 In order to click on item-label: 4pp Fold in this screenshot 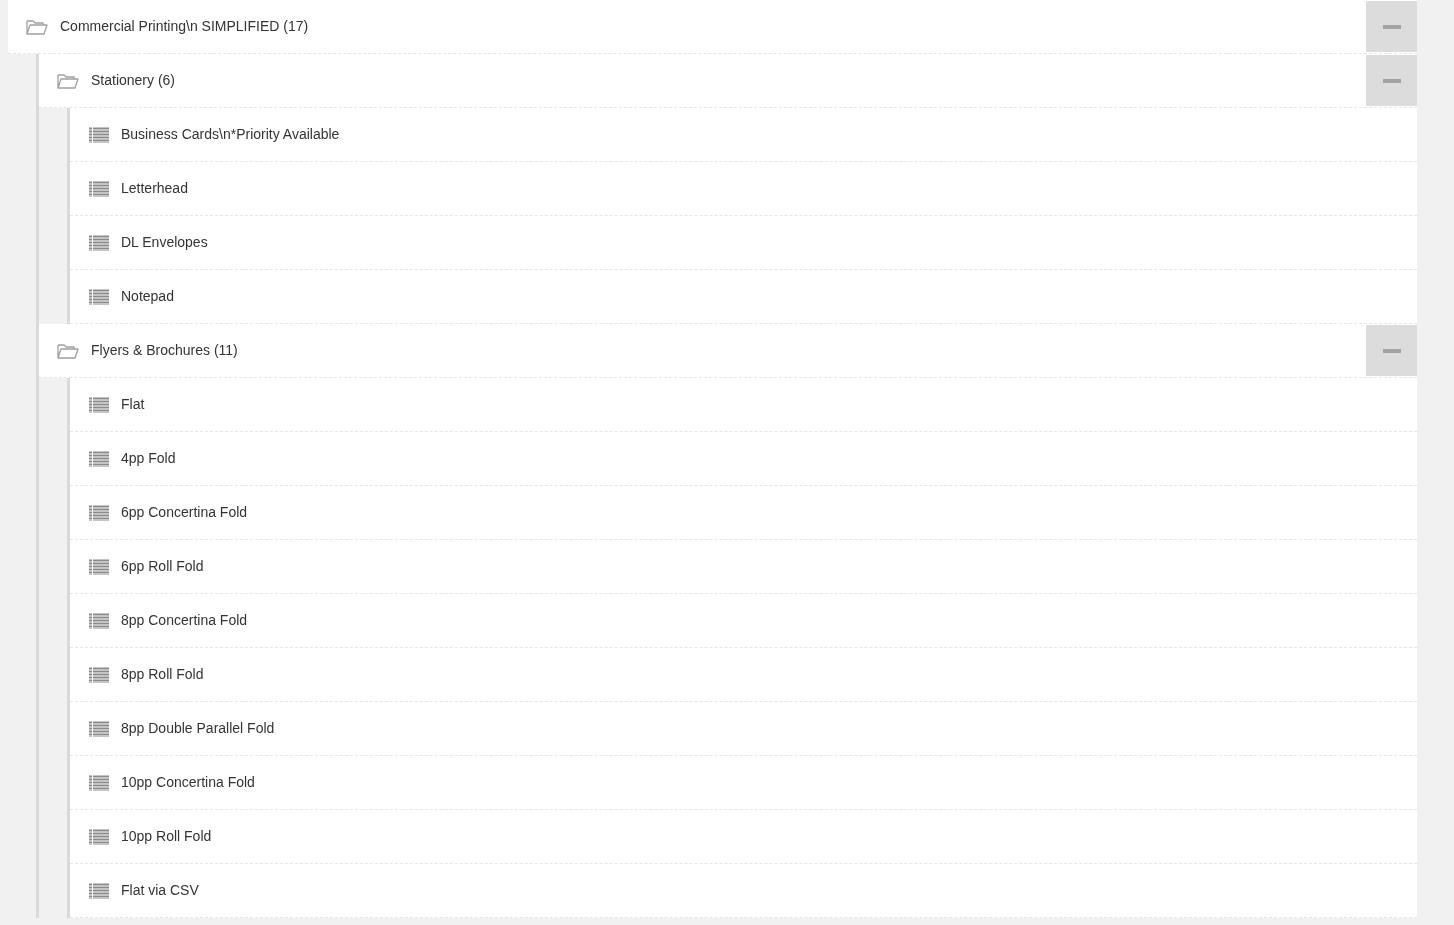, I will do `click(148, 458)`.